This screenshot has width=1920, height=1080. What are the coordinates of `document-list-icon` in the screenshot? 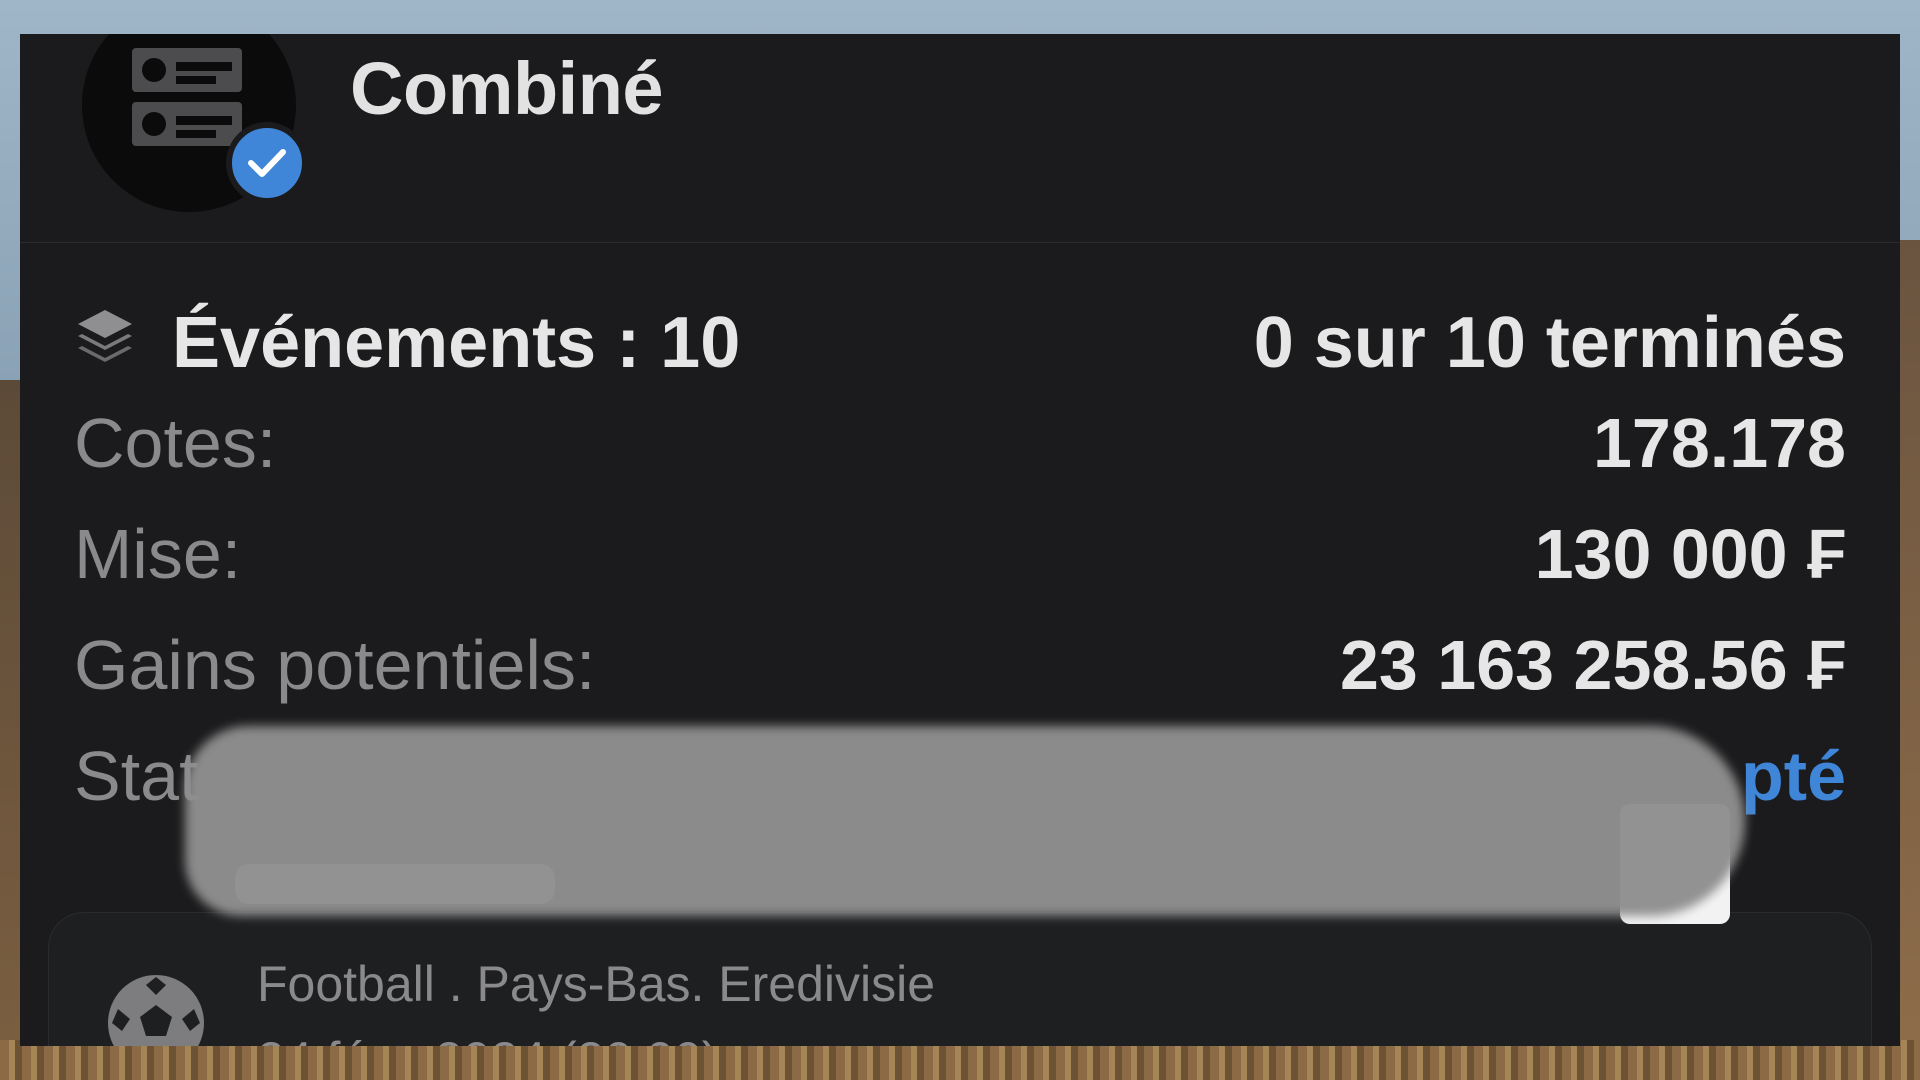 It's located at (187, 97).